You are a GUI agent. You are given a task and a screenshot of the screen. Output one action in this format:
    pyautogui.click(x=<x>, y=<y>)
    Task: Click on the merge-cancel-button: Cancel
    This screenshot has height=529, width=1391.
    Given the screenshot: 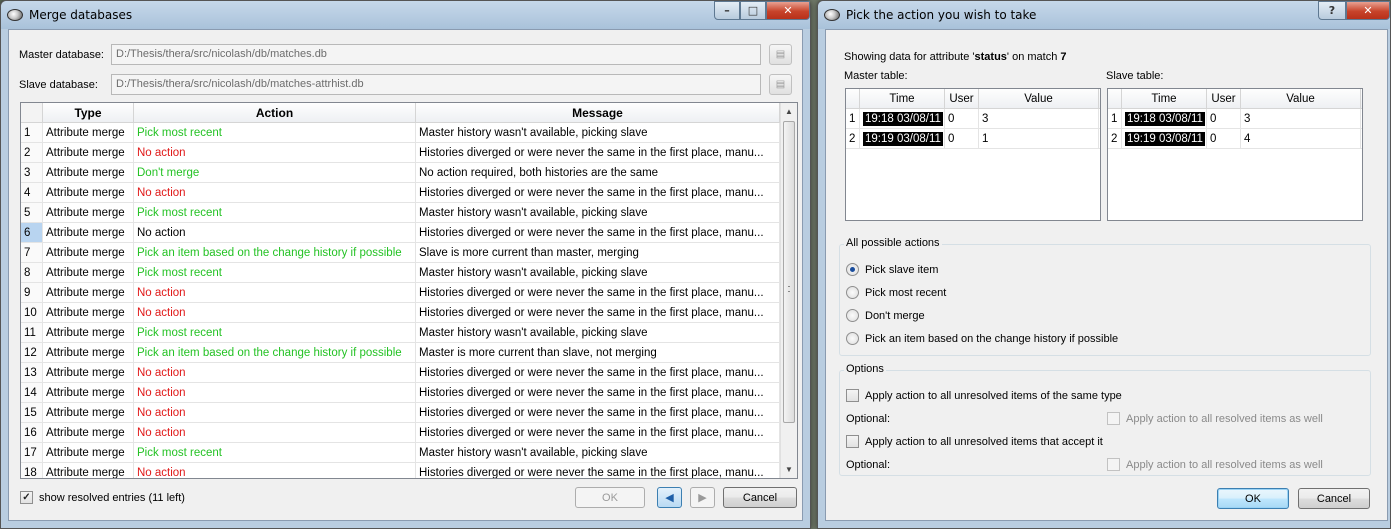 What is the action you would take?
    pyautogui.click(x=760, y=497)
    